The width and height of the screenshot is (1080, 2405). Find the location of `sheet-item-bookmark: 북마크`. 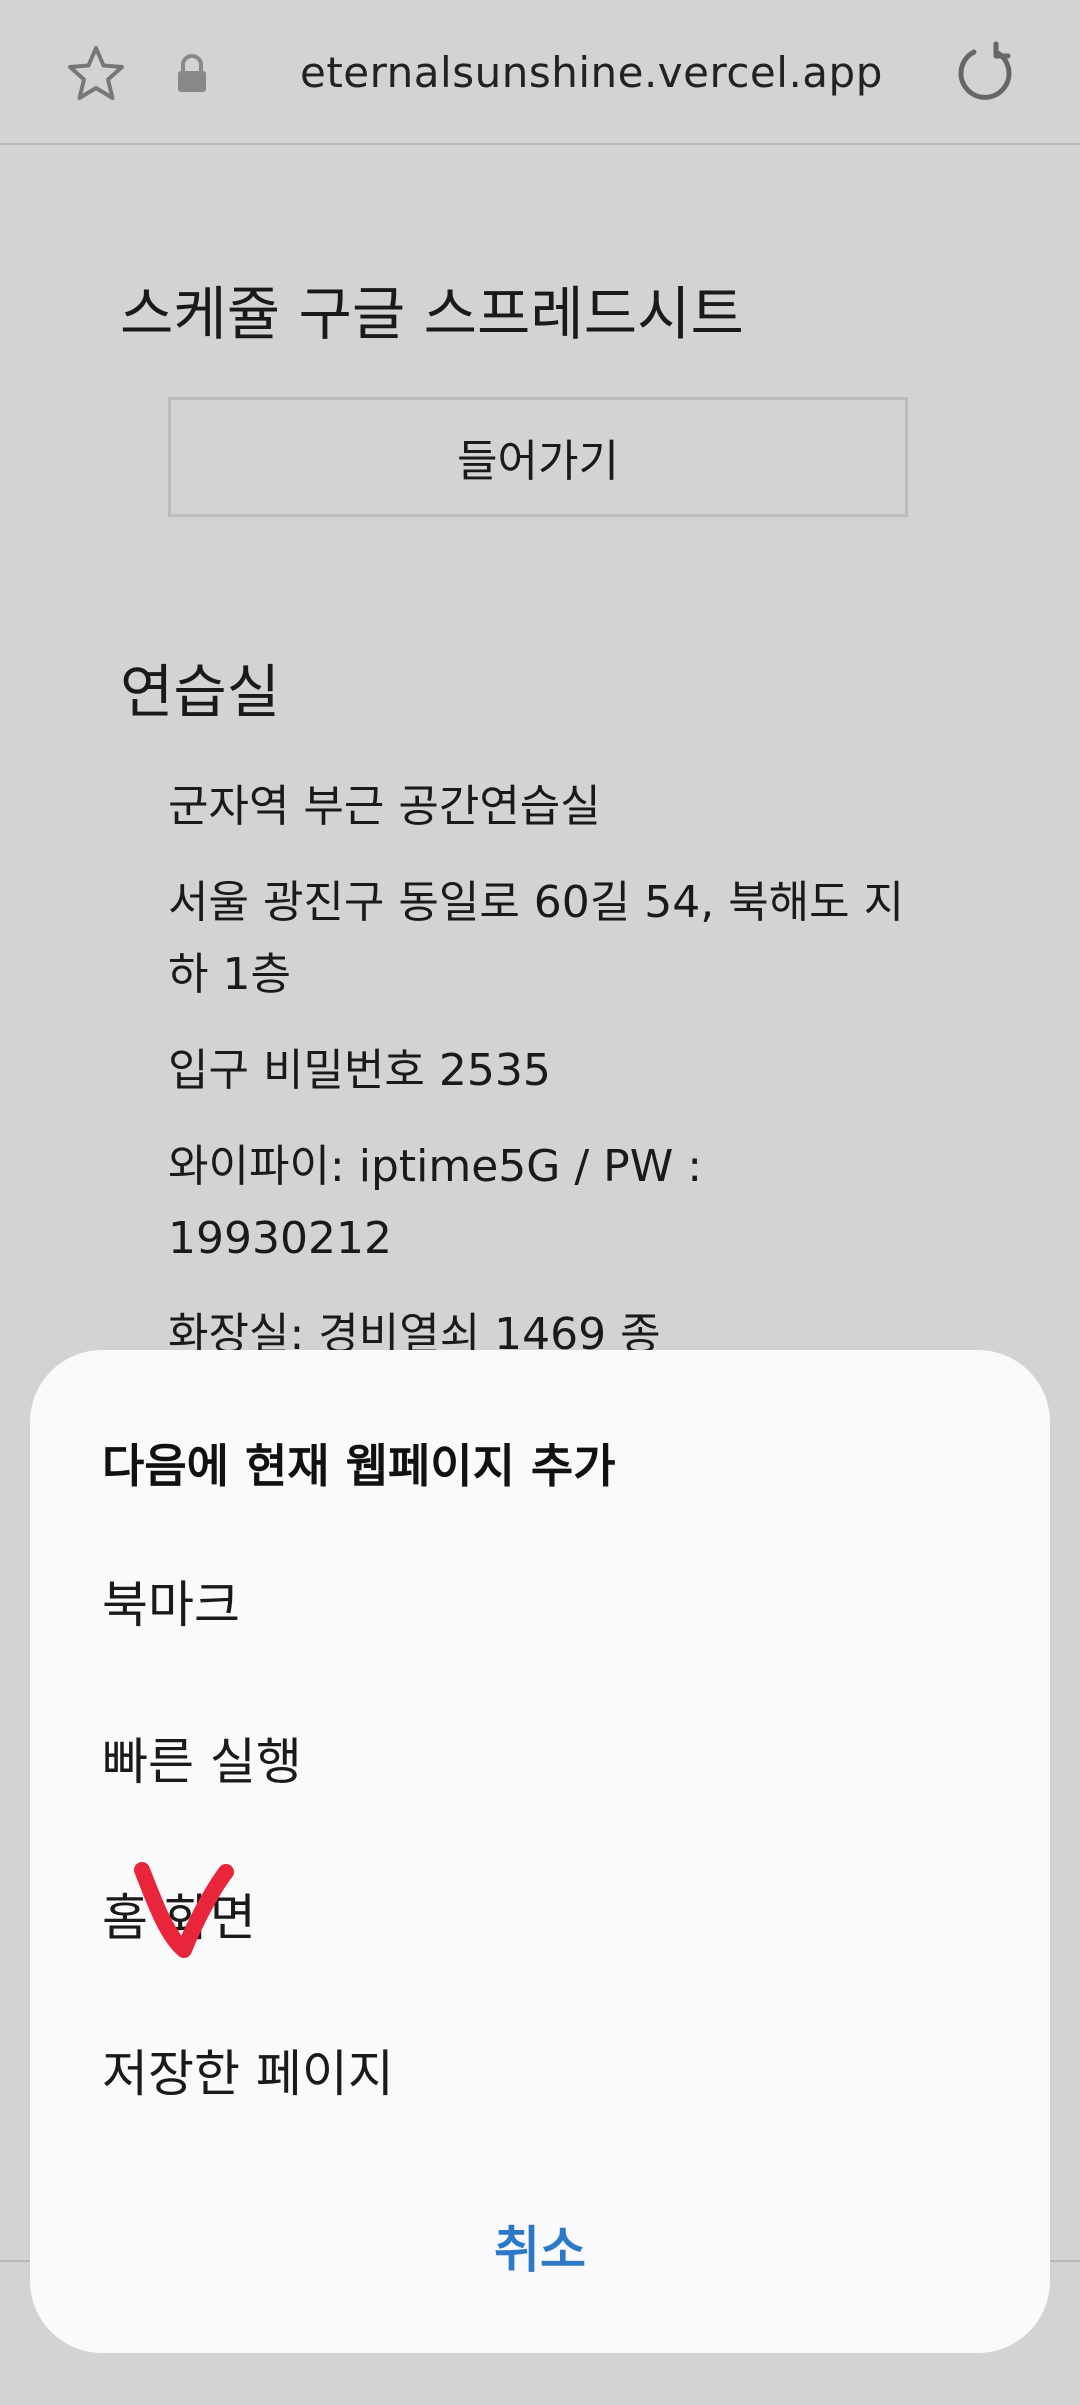

sheet-item-bookmark: 북마크 is located at coordinates (171, 1601).